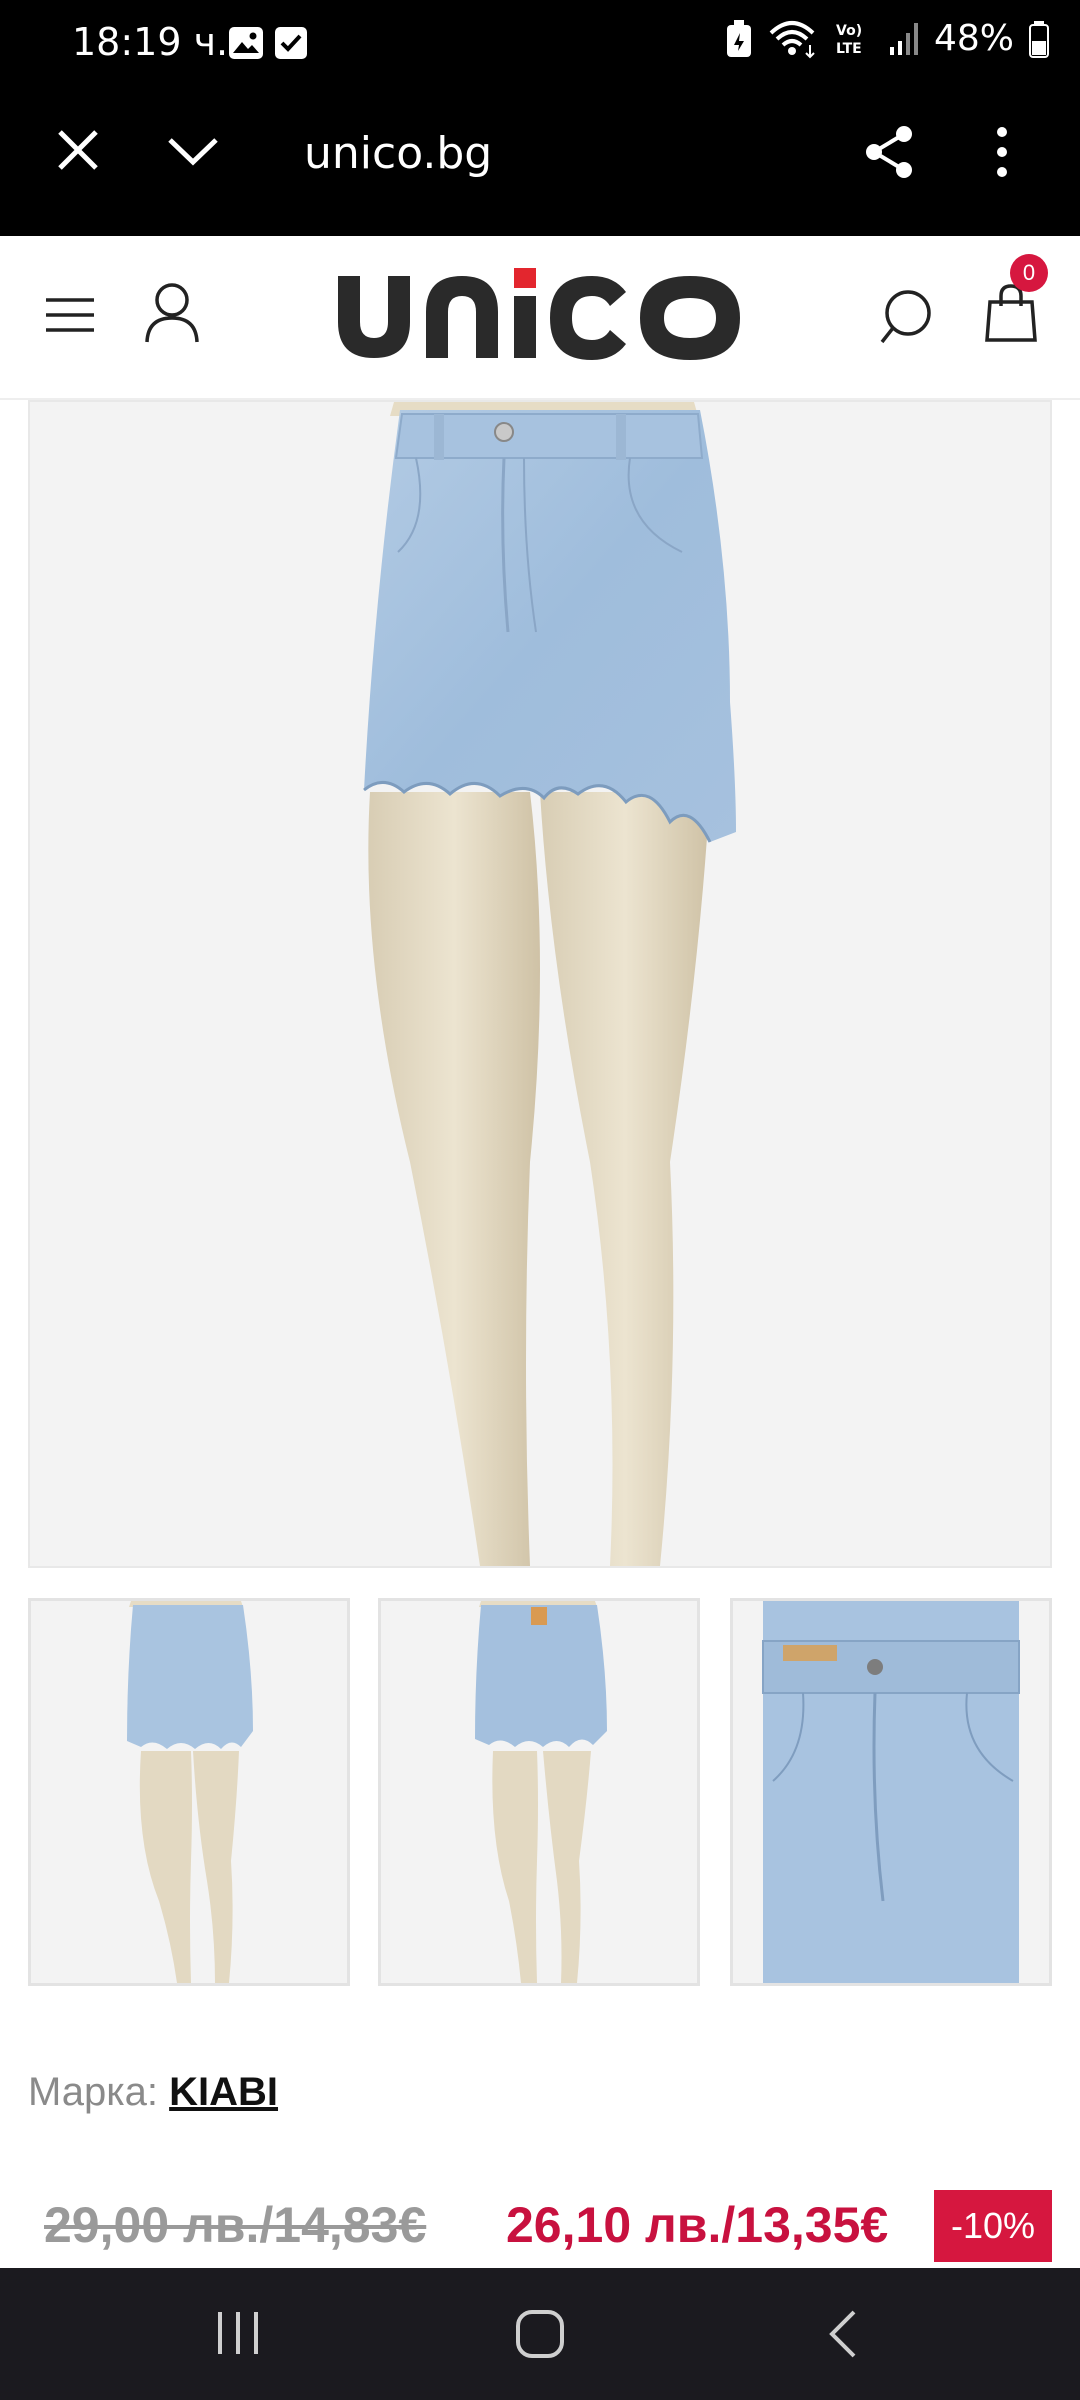 Image resolution: width=1080 pixels, height=2400 pixels. I want to click on thumbnail-photo-front, so click(190, 1792).